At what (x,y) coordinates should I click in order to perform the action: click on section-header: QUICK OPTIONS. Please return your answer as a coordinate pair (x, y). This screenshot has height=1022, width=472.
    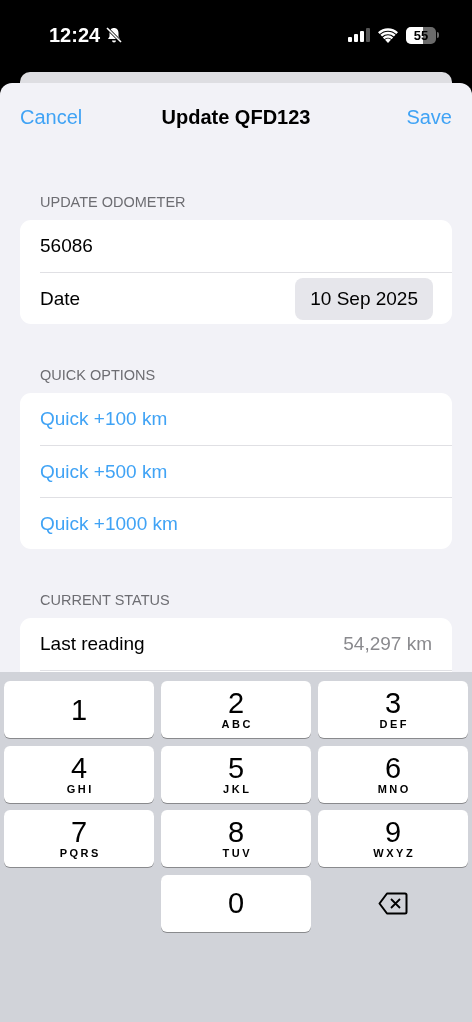
    Looking at the image, I should click on (98, 375).